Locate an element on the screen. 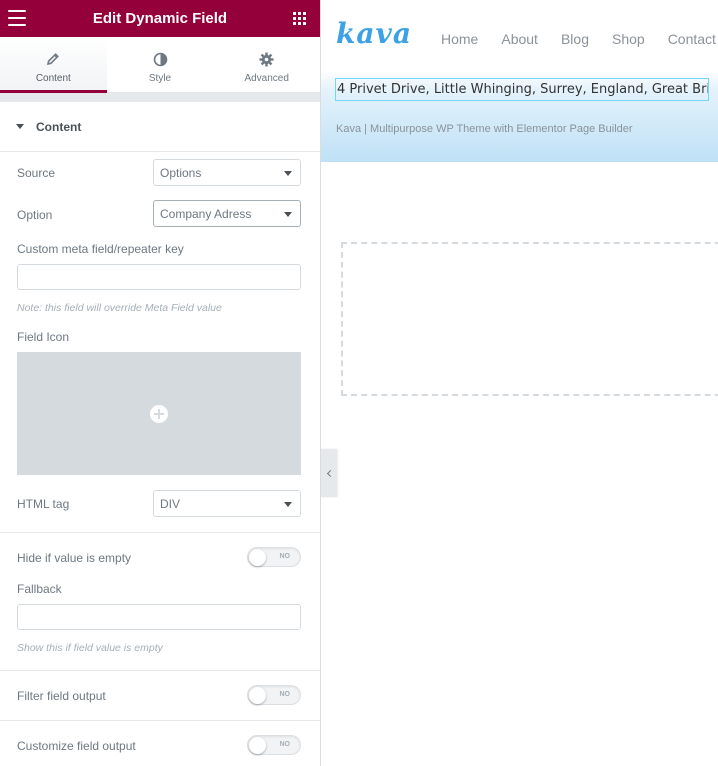  tab-label: Content is located at coordinates (53, 78).